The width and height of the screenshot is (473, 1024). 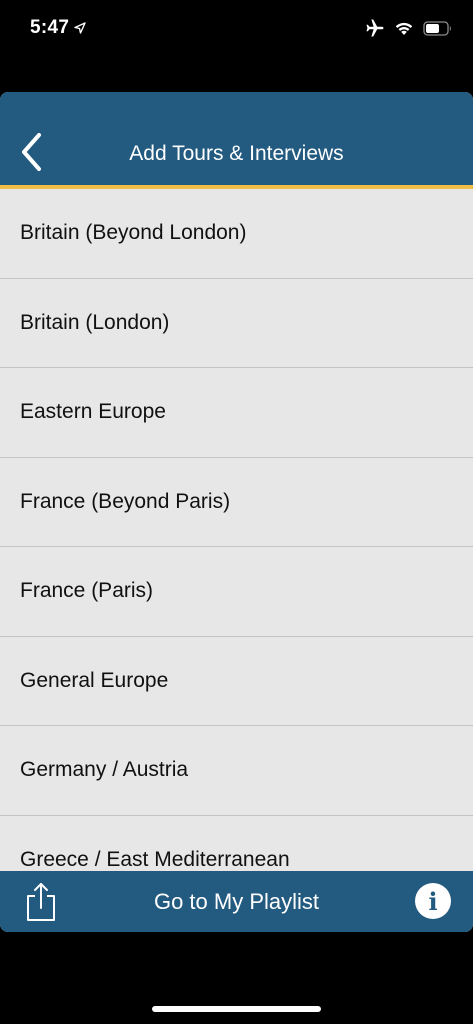 What do you see at coordinates (87, 591) in the screenshot?
I see `list-item-label: France (Paris)` at bounding box center [87, 591].